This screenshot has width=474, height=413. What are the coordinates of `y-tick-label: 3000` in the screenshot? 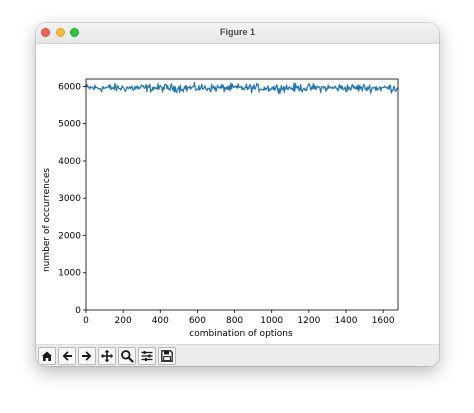 It's located at (69, 199).